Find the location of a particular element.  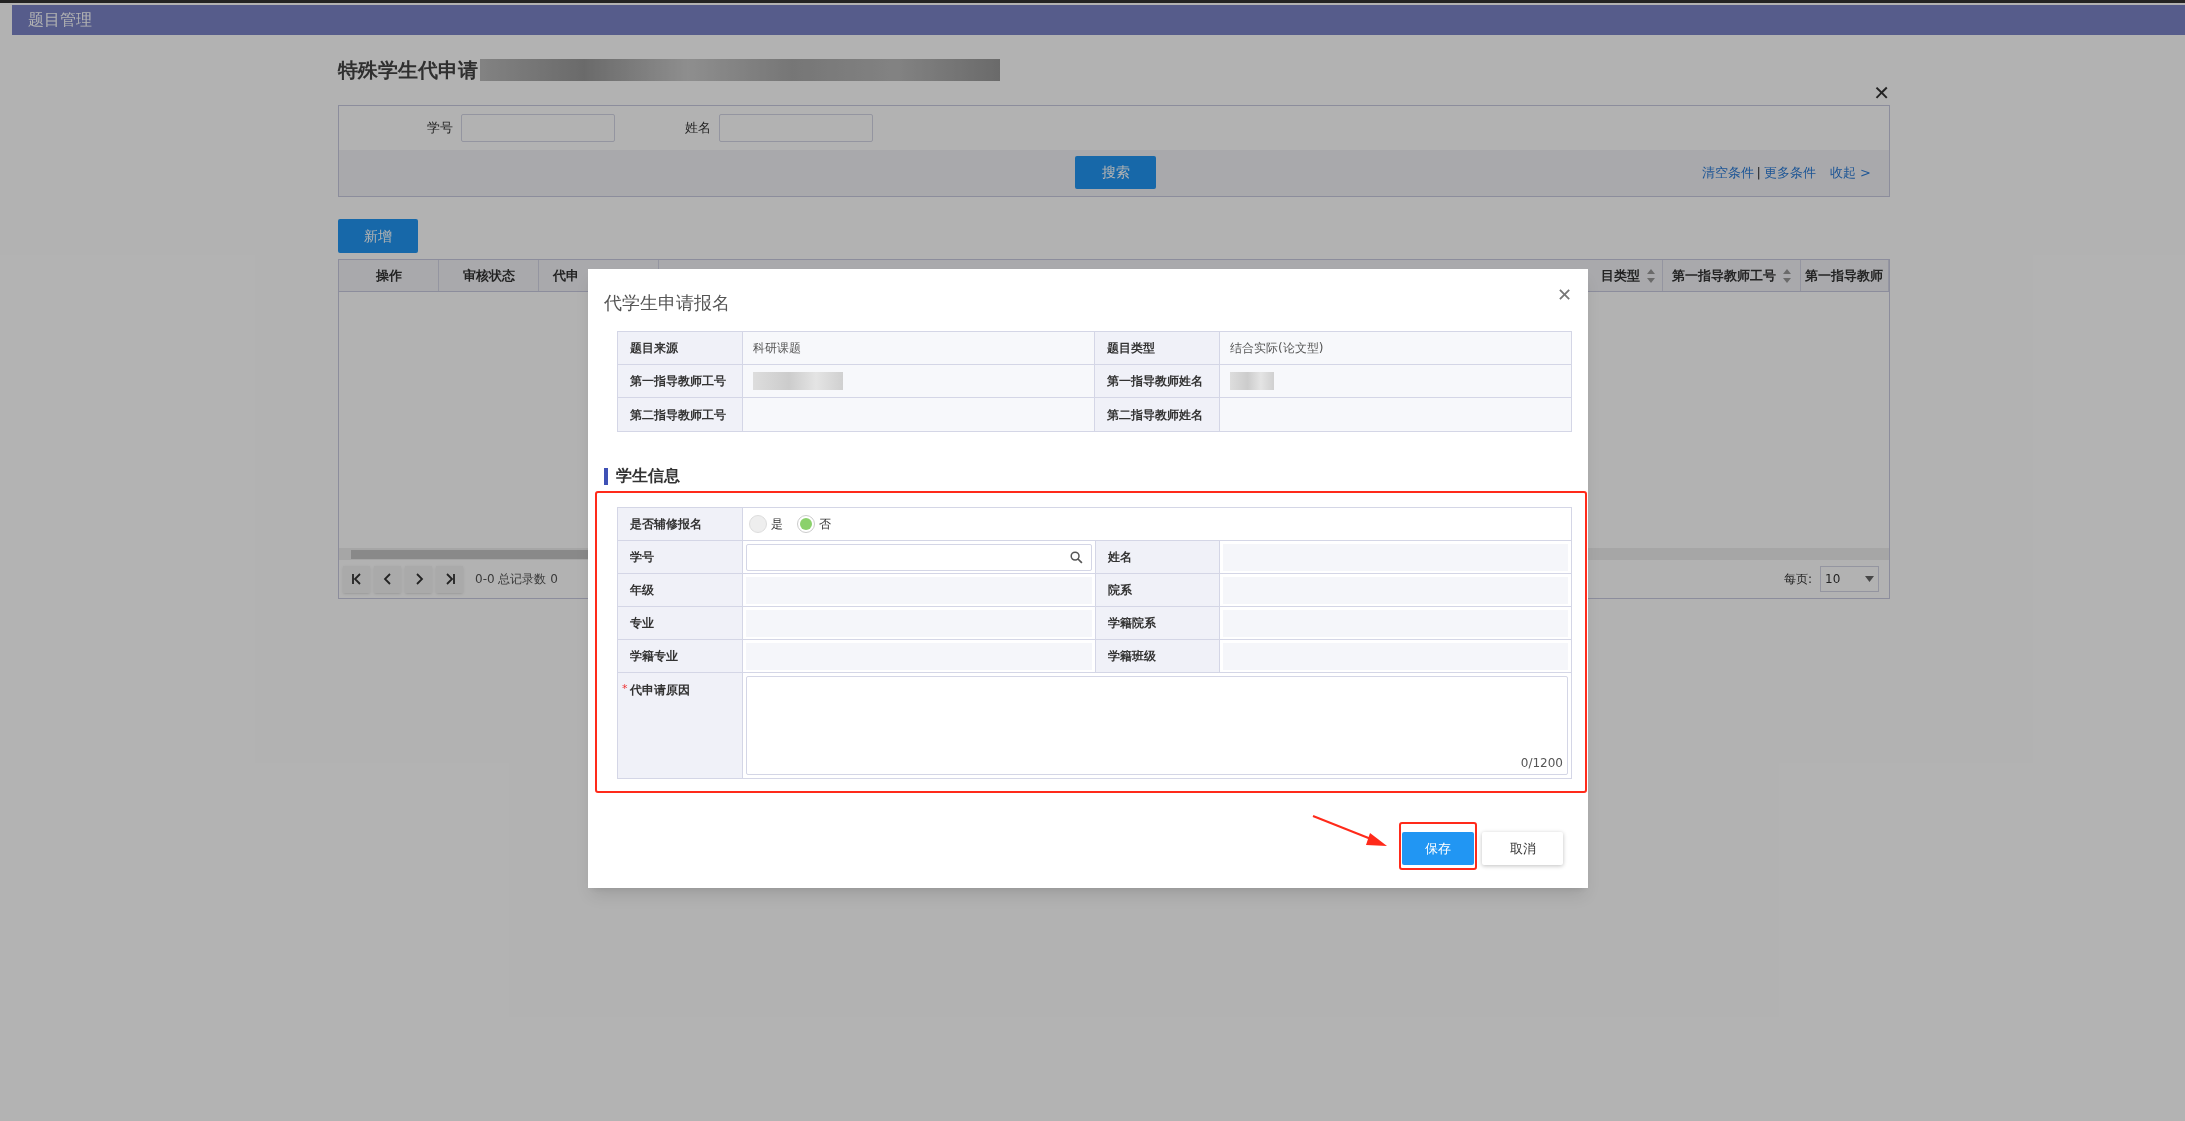

reason-textarea: 0/1200 is located at coordinates (1157, 725).